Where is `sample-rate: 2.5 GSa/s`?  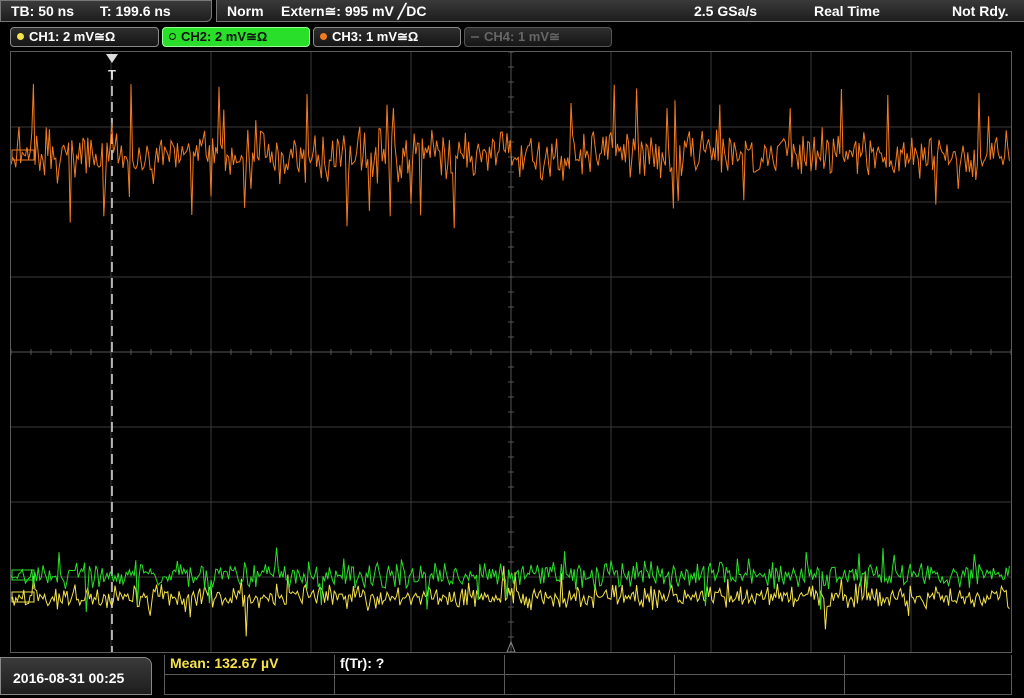 sample-rate: 2.5 GSa/s is located at coordinates (726, 11).